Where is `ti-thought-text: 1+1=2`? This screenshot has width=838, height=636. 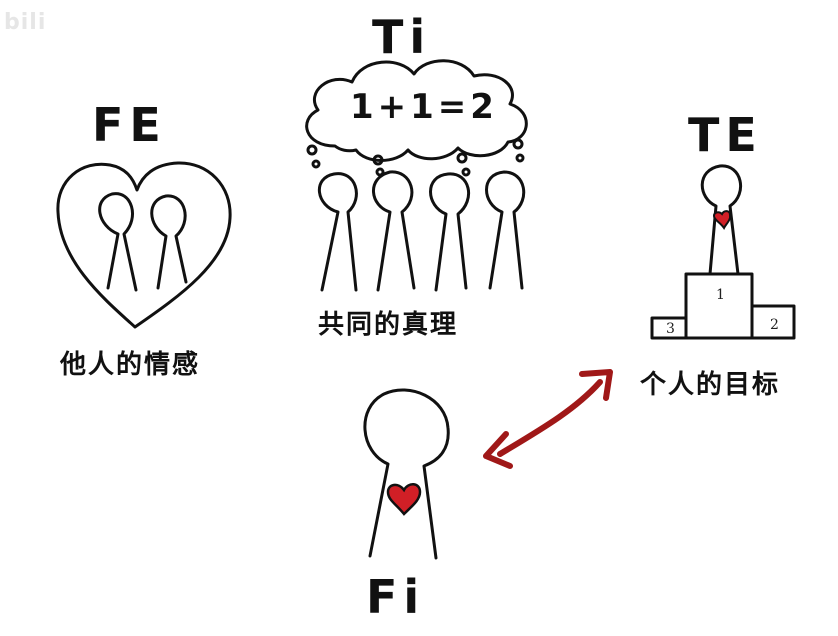 ti-thought-text: 1+1=2 is located at coordinates (424, 107).